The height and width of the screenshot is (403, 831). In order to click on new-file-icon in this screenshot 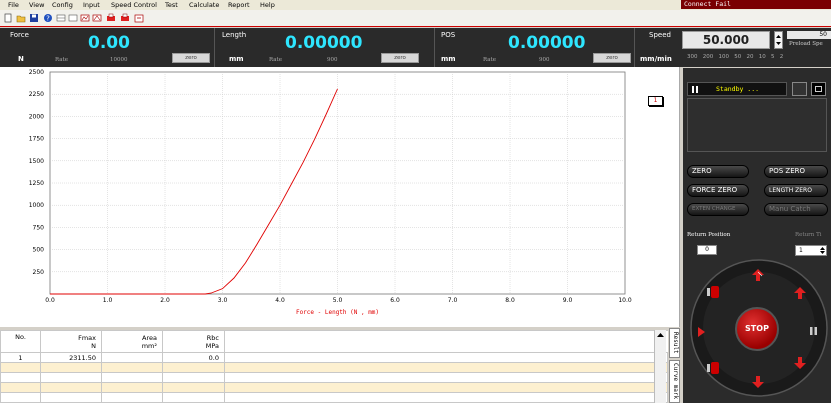, I will do `click(8, 18)`.